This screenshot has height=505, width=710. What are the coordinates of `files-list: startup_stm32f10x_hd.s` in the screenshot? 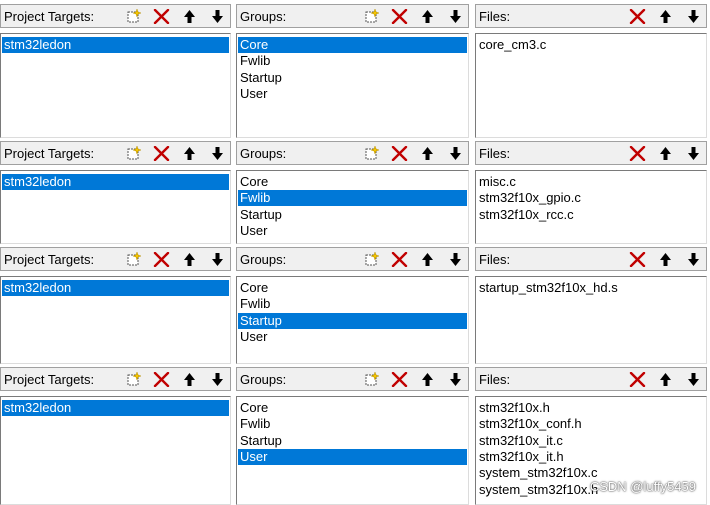 It's located at (591, 320).